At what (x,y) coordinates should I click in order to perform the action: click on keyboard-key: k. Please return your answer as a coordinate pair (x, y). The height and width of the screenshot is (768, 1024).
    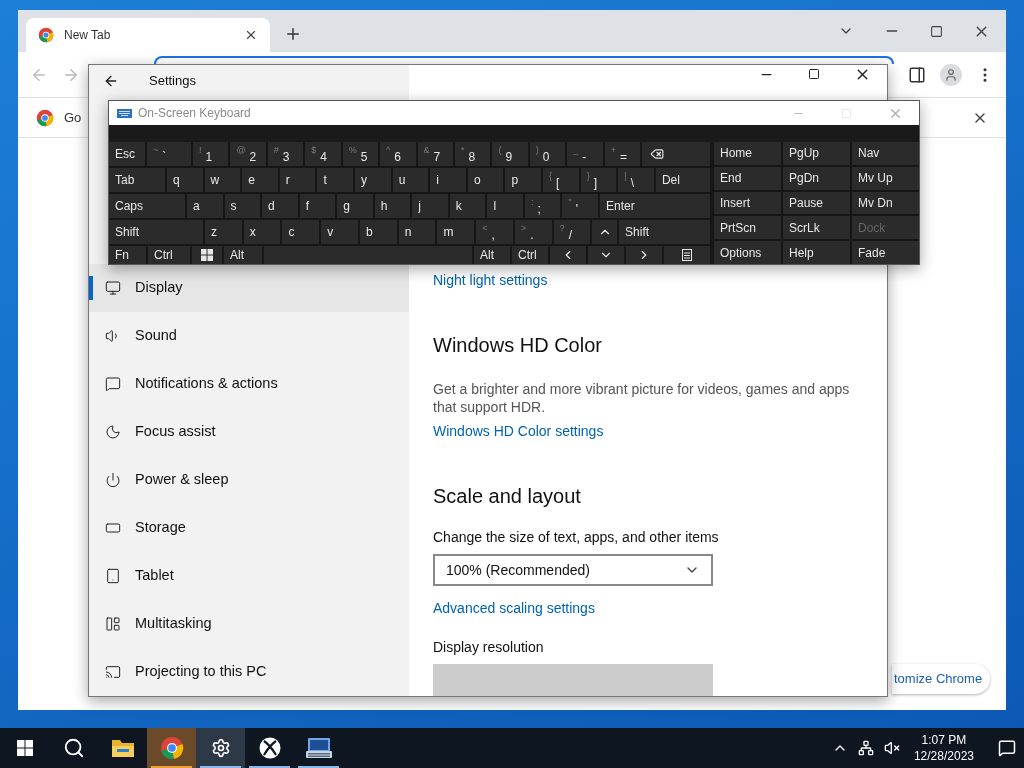
    Looking at the image, I should click on (467, 206).